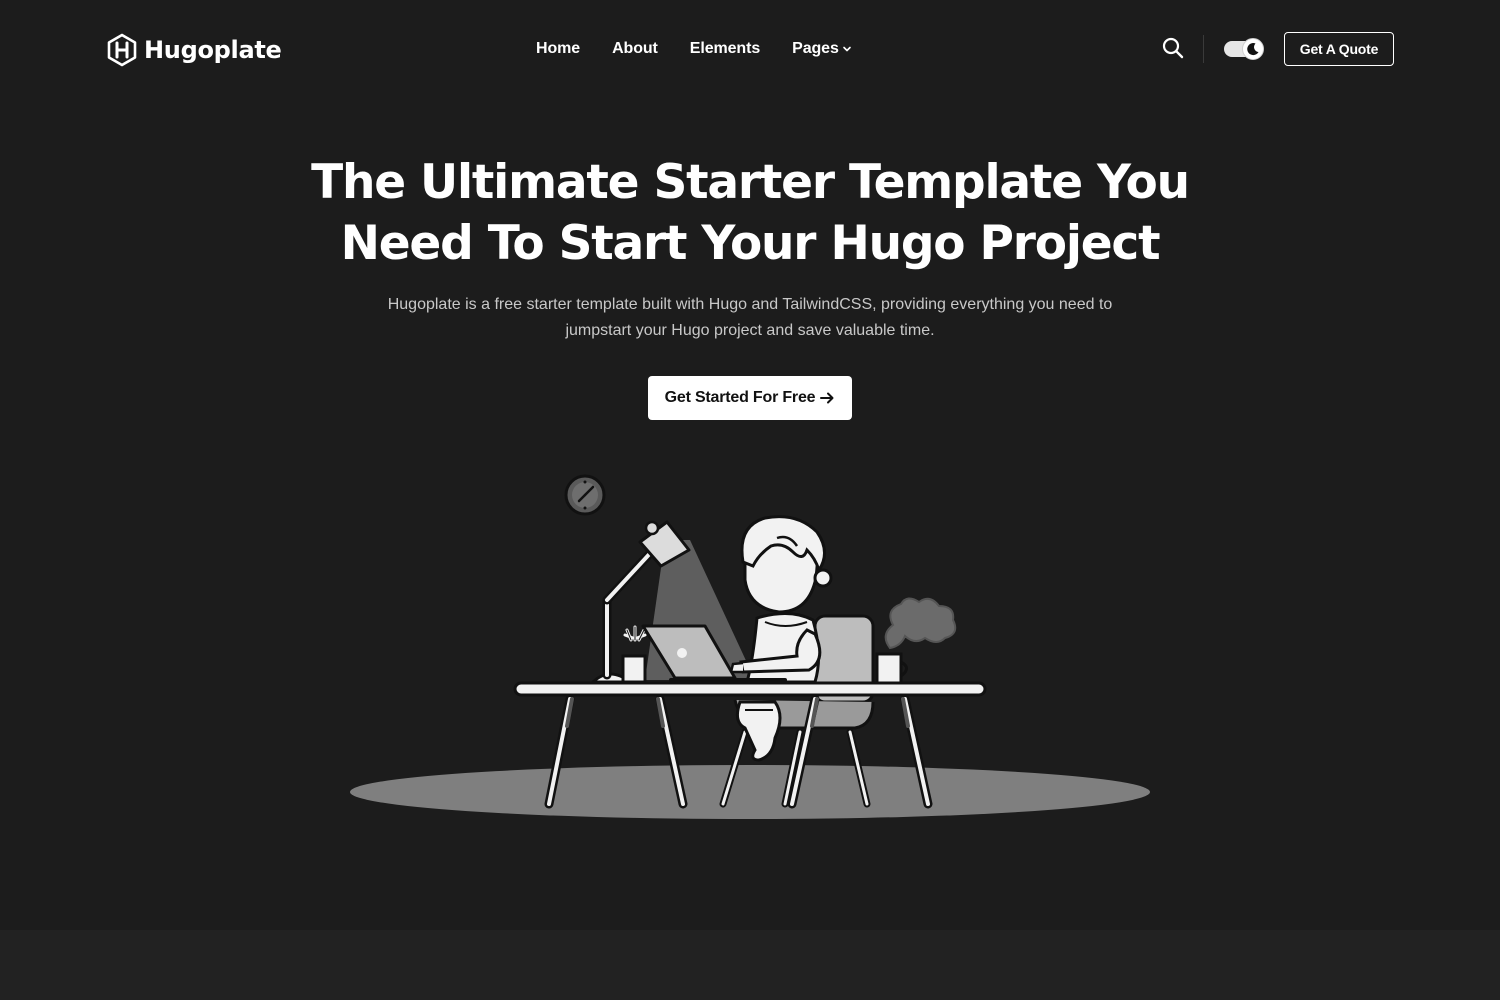 The width and height of the screenshot is (1500, 1000). I want to click on search-button, so click(1173, 48).